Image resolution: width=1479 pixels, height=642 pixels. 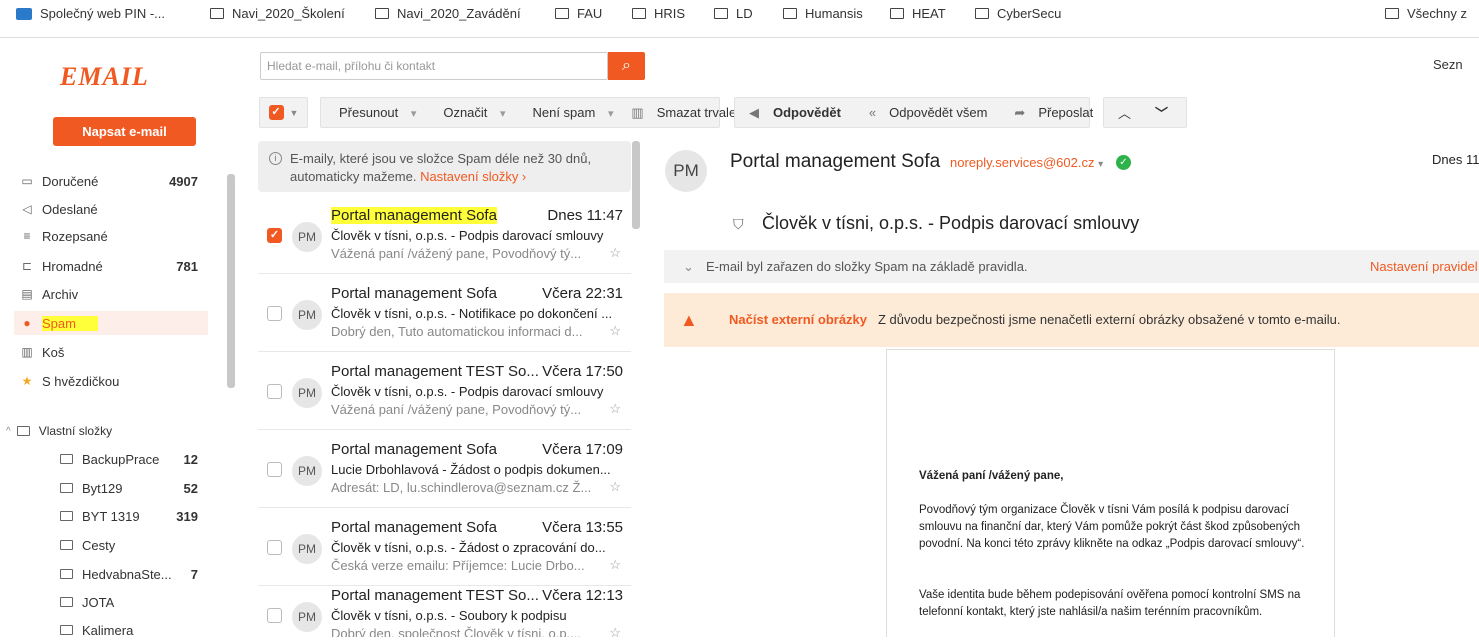 What do you see at coordinates (104, 77) in the screenshot?
I see `email-logo: EMAIL` at bounding box center [104, 77].